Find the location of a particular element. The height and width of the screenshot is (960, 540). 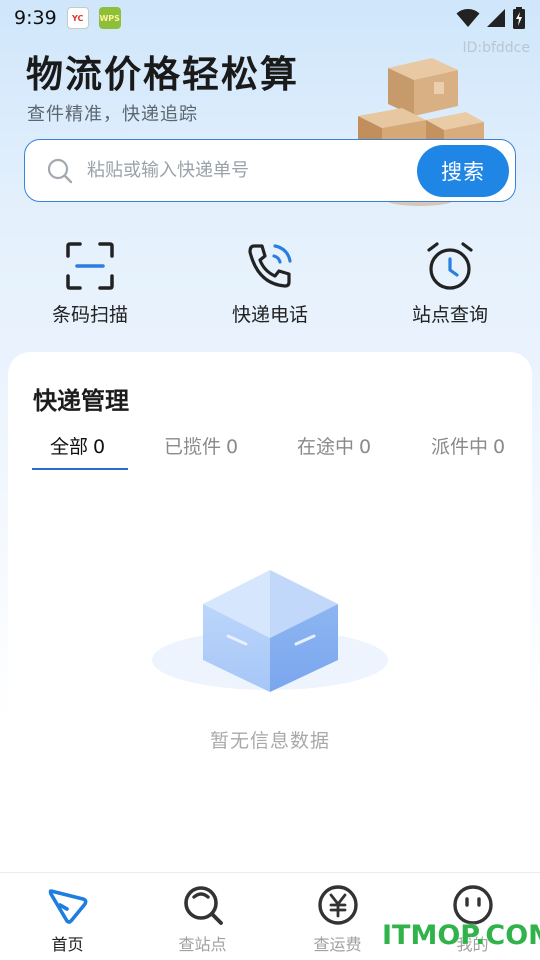

search-icon is located at coordinates (60, 170).